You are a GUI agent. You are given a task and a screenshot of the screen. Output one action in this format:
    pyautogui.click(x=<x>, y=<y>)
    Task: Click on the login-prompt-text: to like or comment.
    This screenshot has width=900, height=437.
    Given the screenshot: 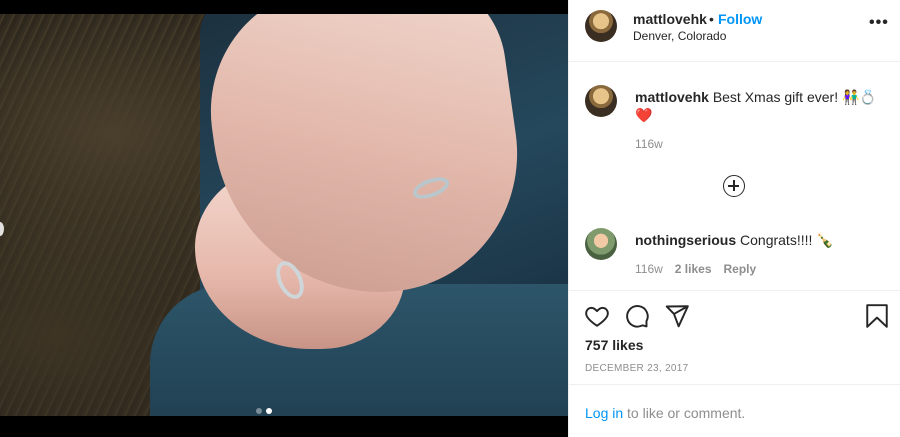 What is the action you would take?
    pyautogui.click(x=686, y=413)
    